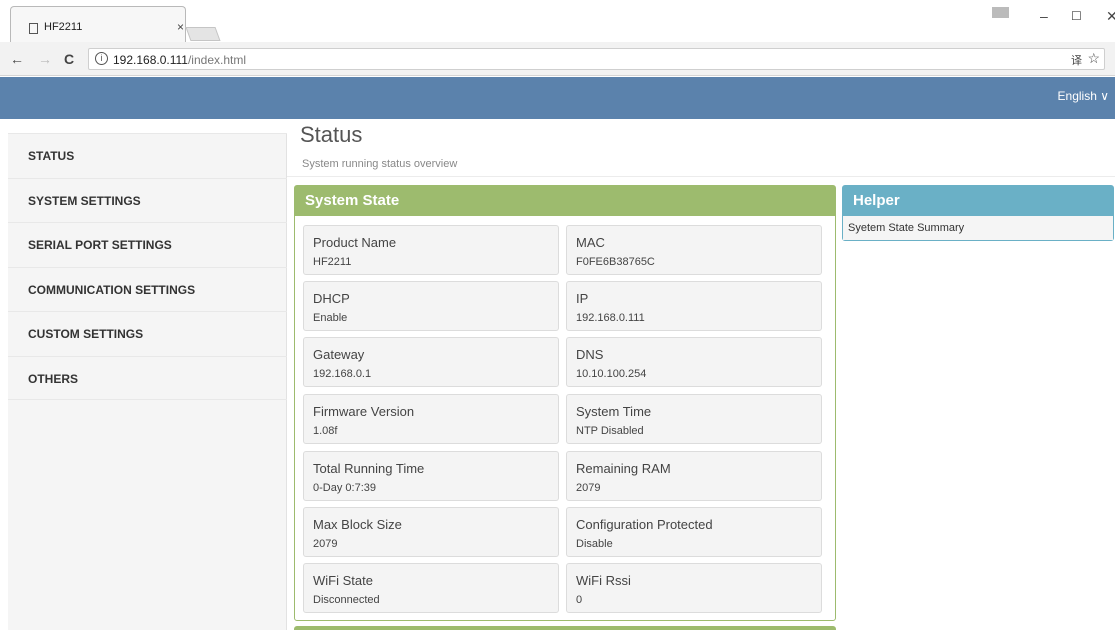 This screenshot has width=1115, height=630. I want to click on document-icon, so click(33, 28).